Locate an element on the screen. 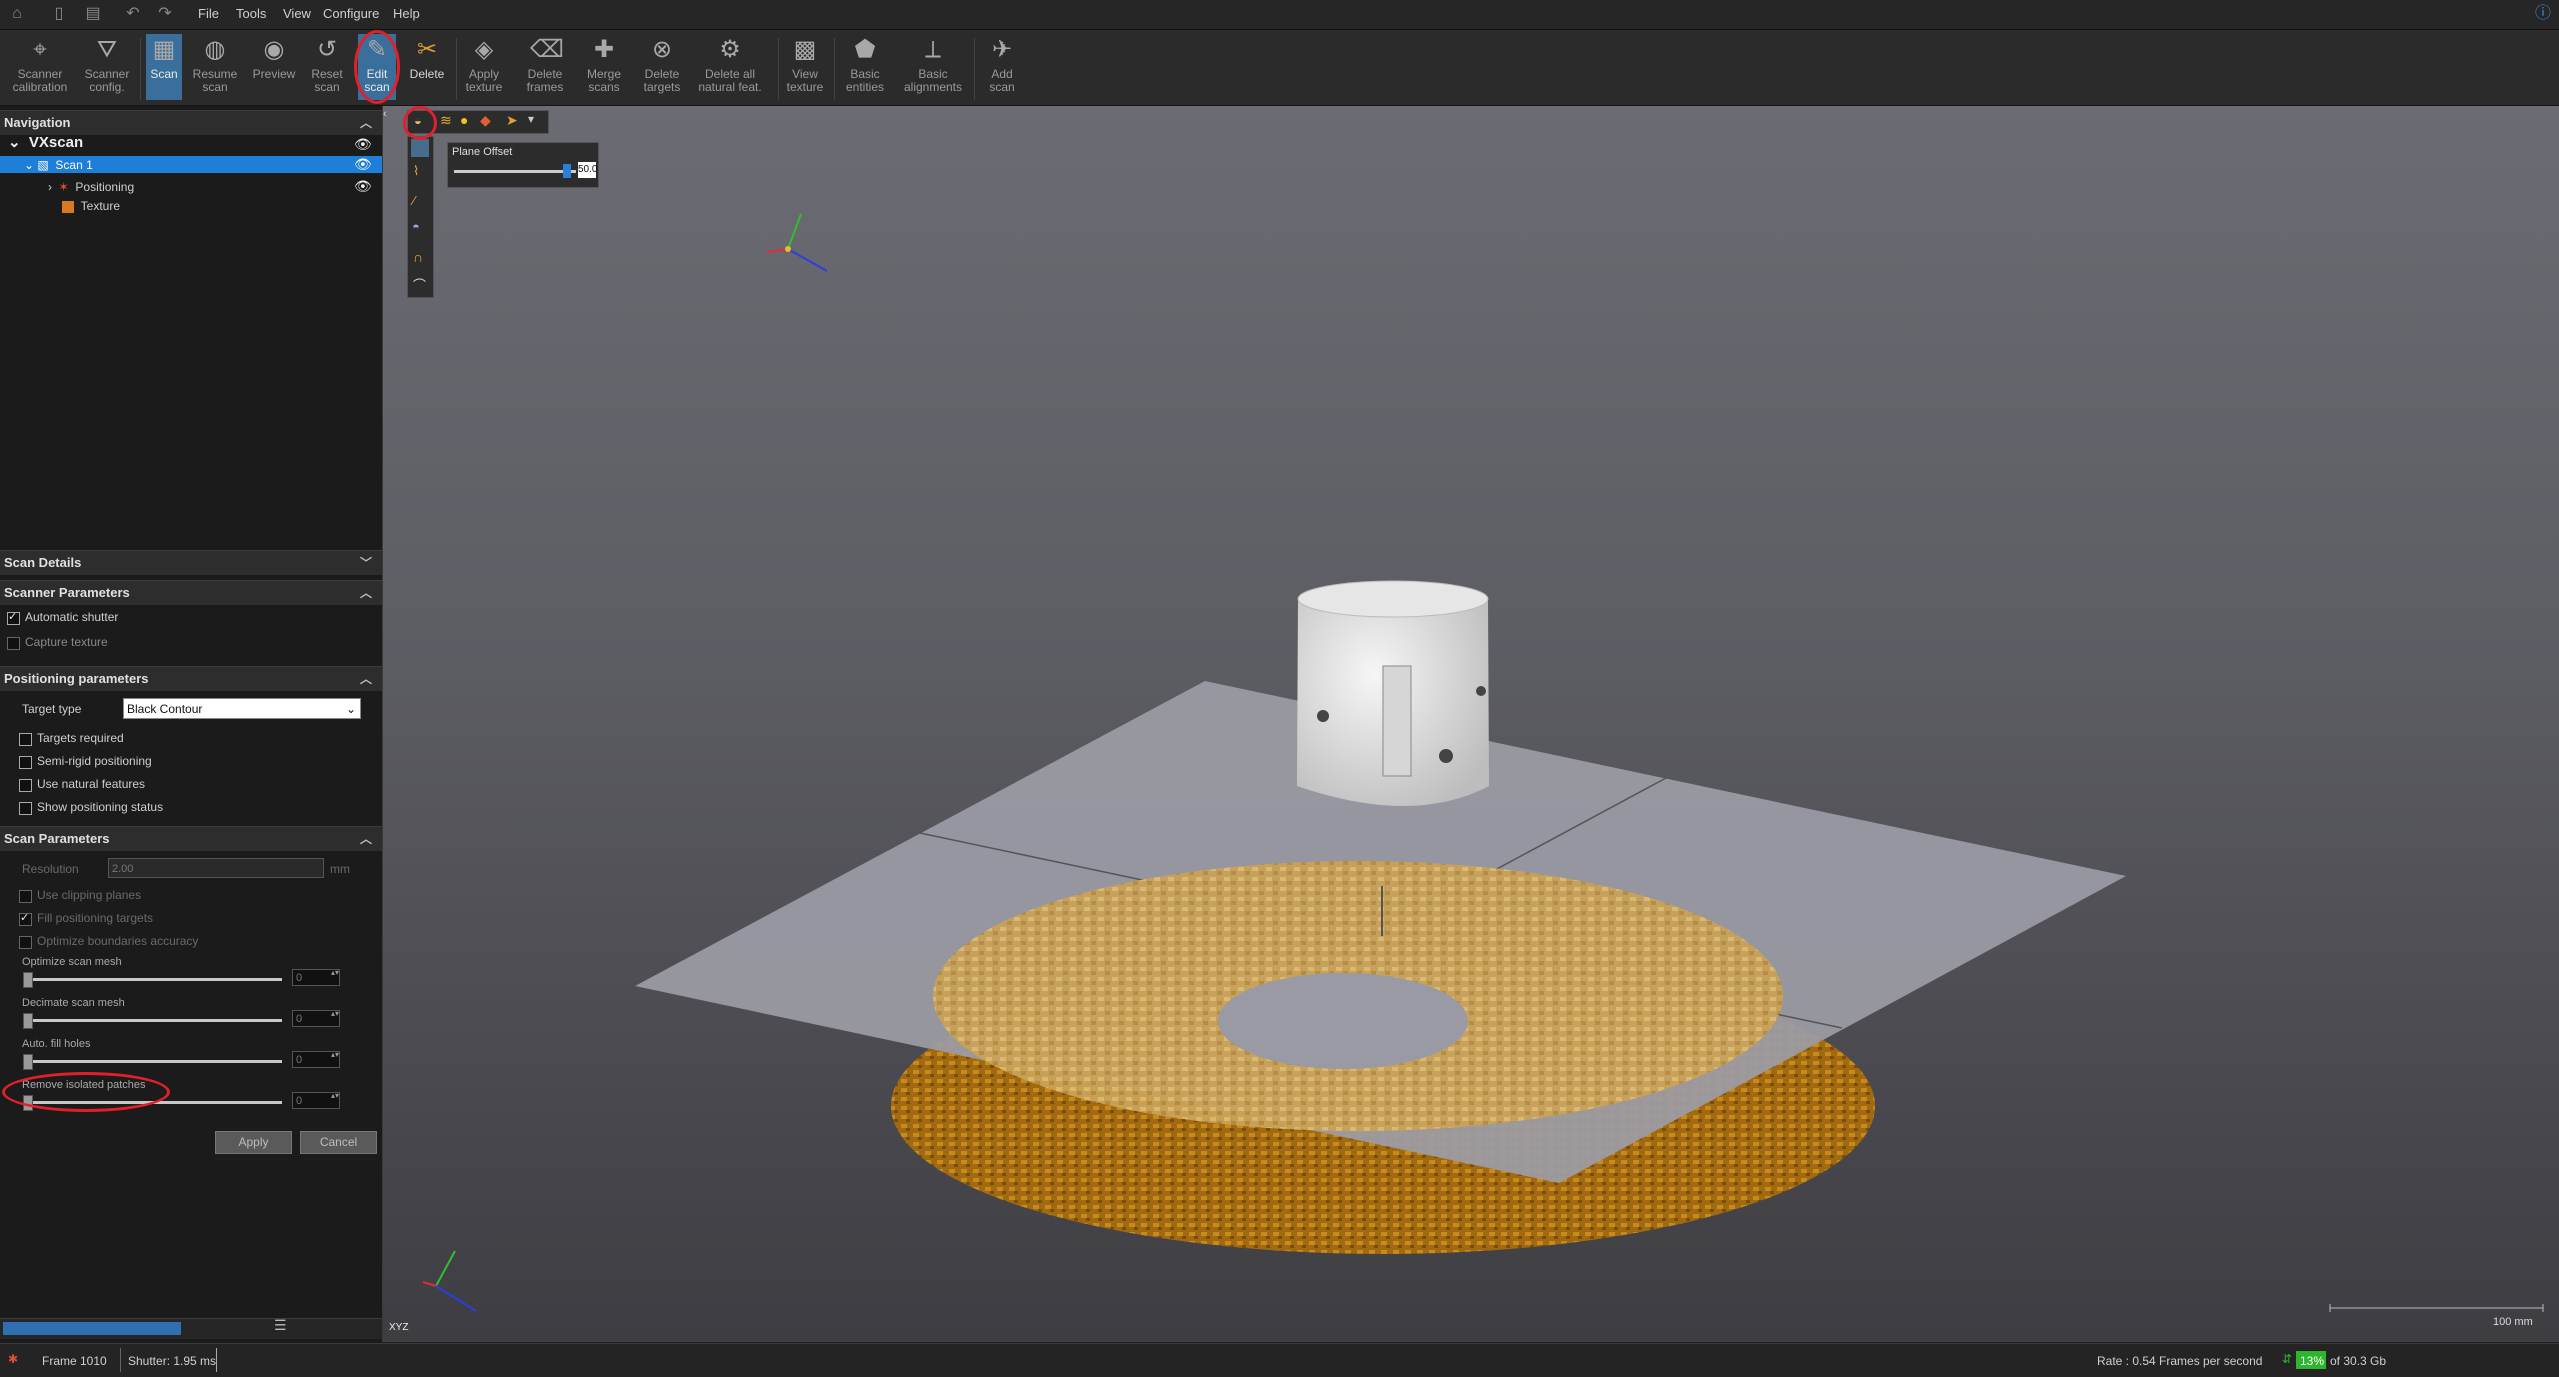 The height and width of the screenshot is (1377, 2559). resolution-input: 2.00 is located at coordinates (216, 868).